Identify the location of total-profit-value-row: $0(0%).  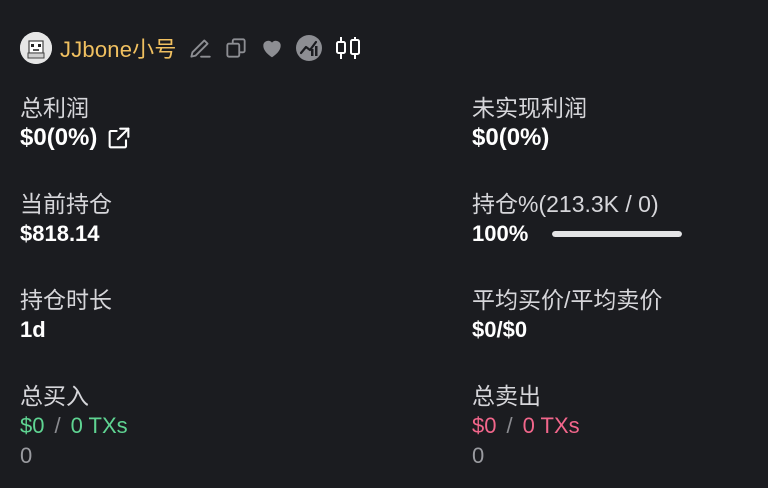
(76, 138).